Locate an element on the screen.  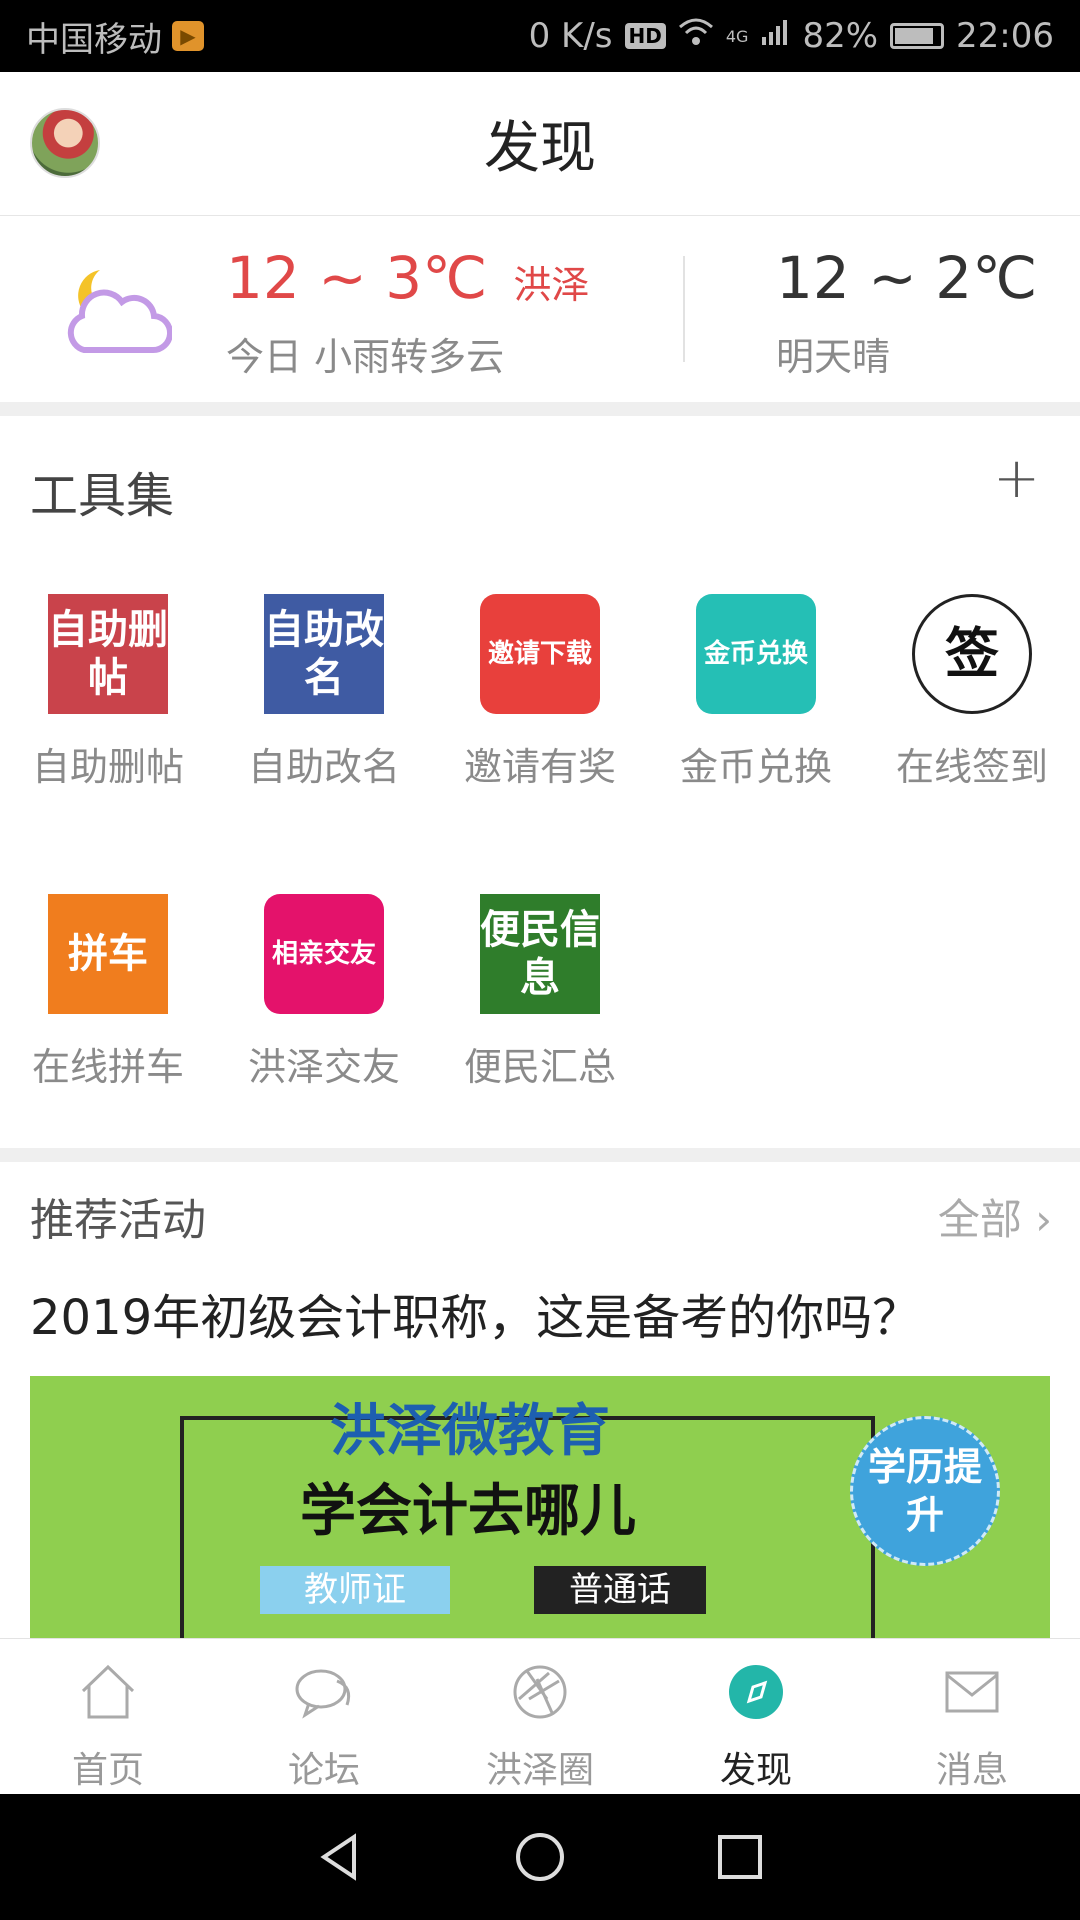
tomorrow-weather: 12 ~ 2℃ 明天晴 is located at coordinates (906, 312).